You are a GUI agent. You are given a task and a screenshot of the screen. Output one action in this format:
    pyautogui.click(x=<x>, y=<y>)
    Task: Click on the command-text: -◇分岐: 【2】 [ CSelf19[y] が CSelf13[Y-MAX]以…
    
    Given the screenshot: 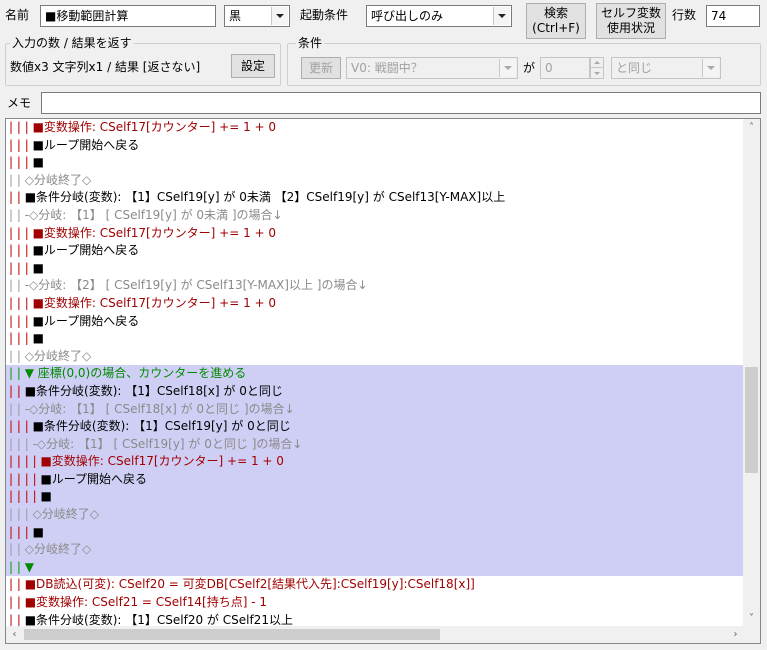 What is the action you would take?
    pyautogui.click(x=196, y=285)
    